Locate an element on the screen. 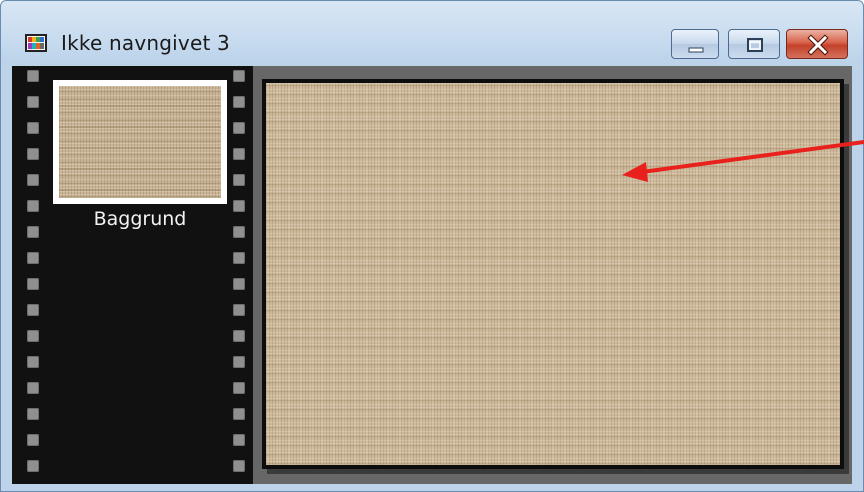 The height and width of the screenshot is (492, 864). maximize-button is located at coordinates (754, 44).